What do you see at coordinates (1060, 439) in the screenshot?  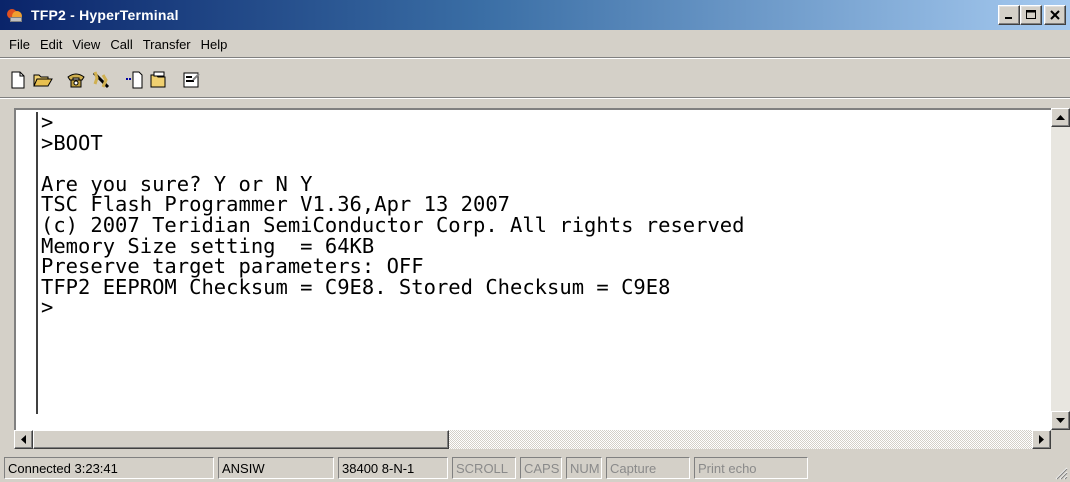 I see `scrollbar-corner` at bounding box center [1060, 439].